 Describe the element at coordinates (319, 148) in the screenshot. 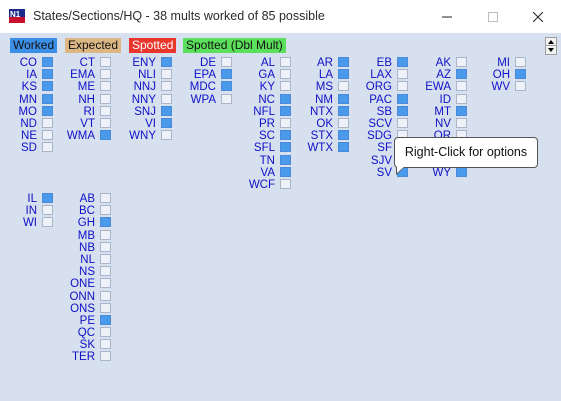

I see `mult-item: WTX` at that location.